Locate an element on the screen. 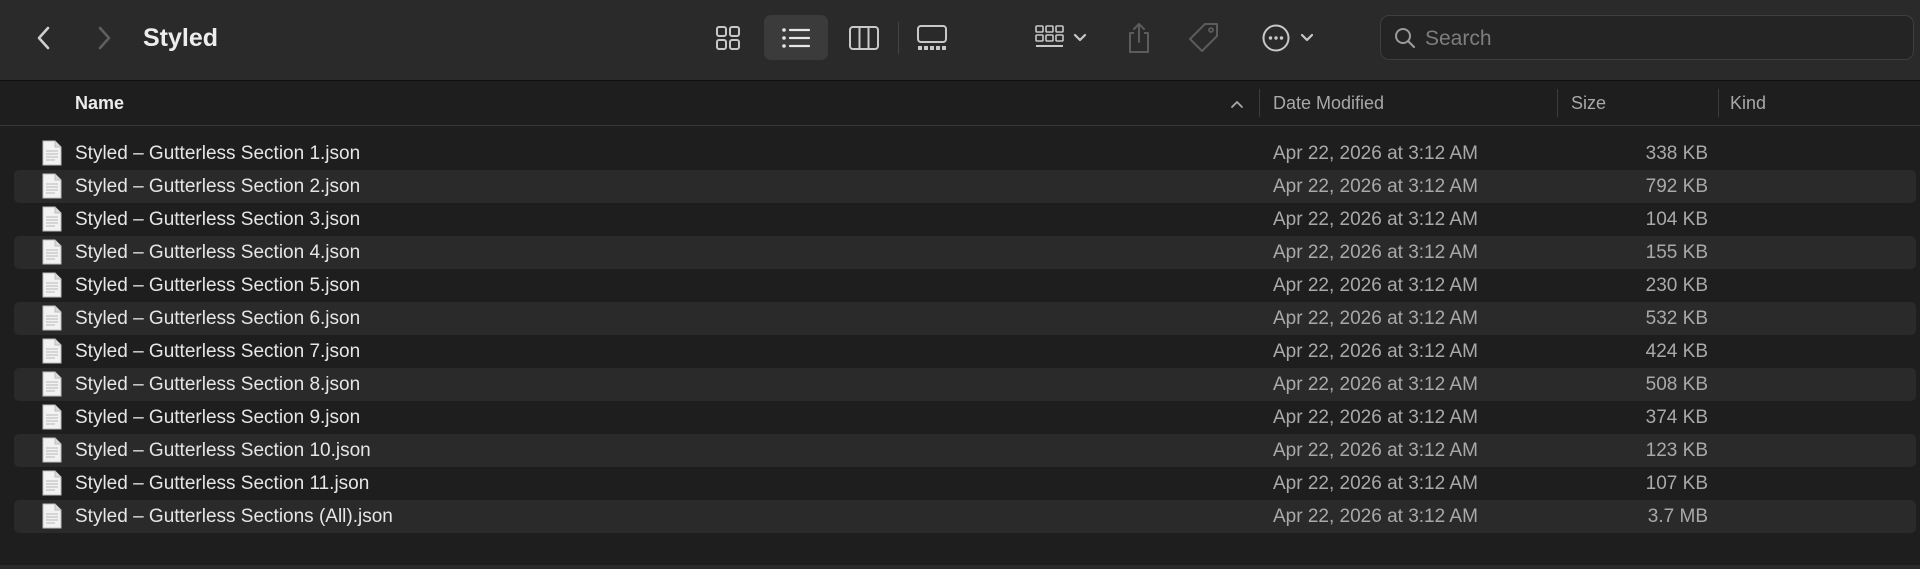 Image resolution: width=1920 pixels, height=569 pixels. file-size: 374 KB is located at coordinates (1676, 417).